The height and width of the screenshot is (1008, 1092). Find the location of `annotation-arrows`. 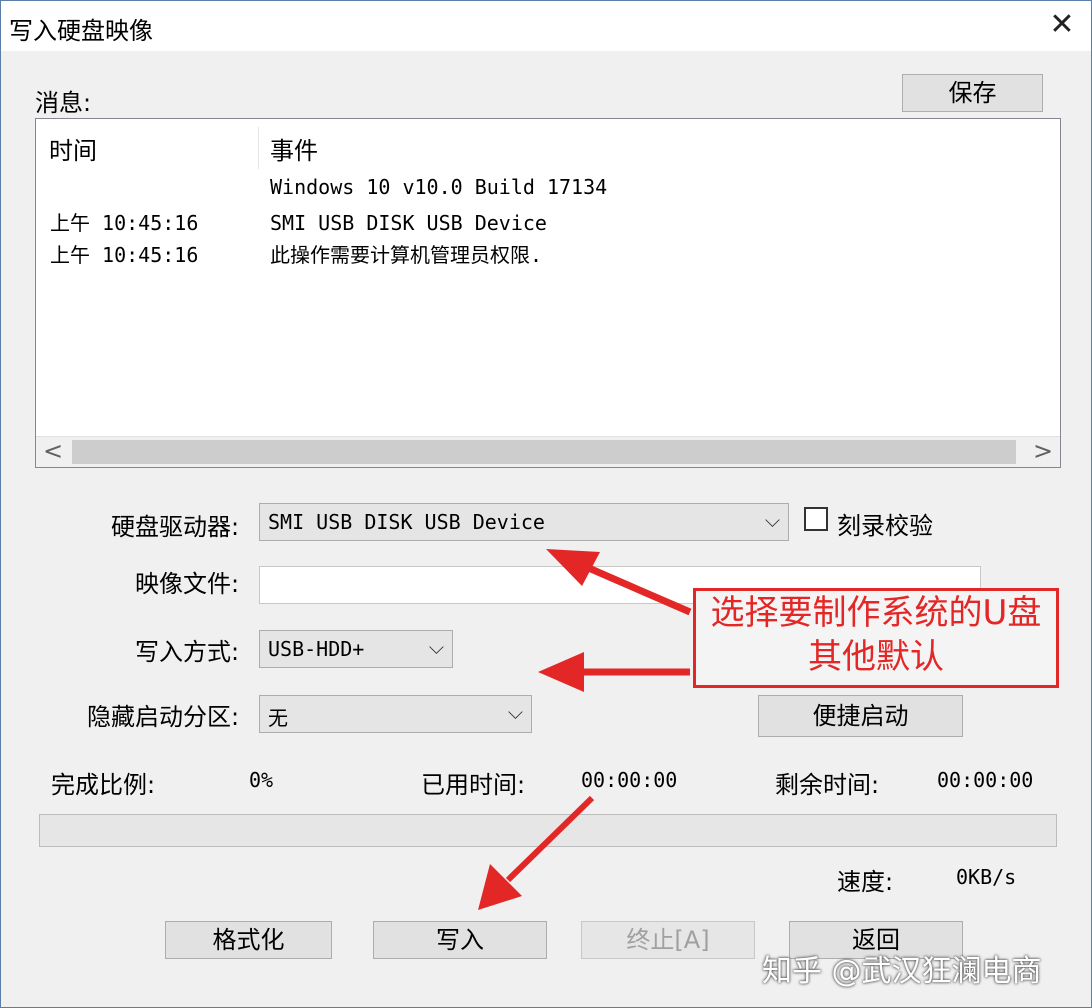

annotation-arrows is located at coordinates (585, 729).